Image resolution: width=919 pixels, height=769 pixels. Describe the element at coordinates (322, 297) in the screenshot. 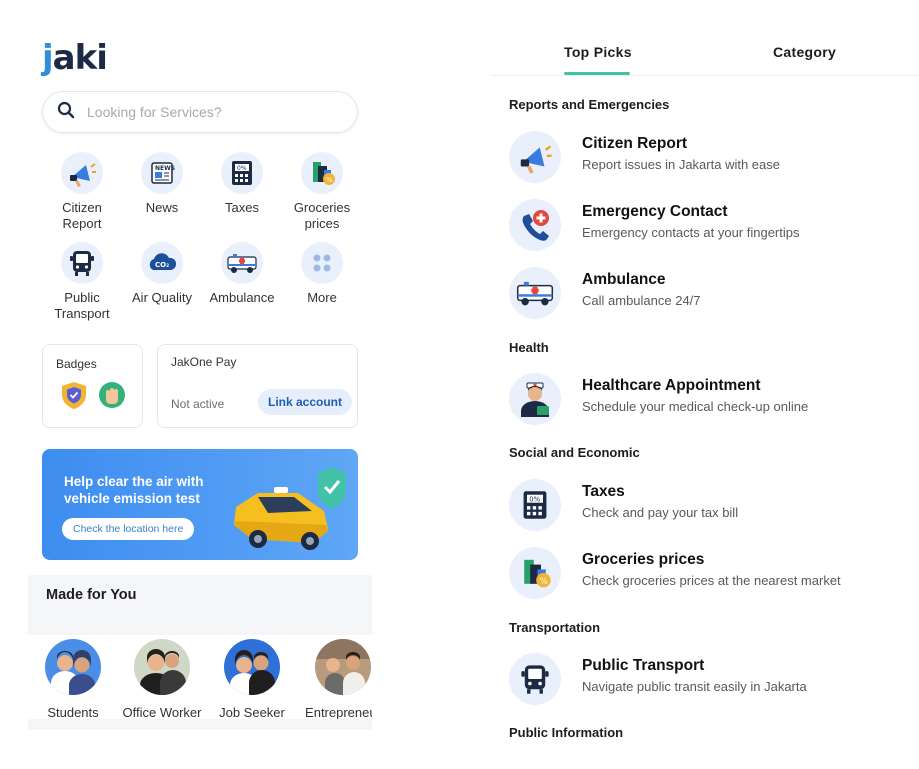

I see `service-label: More` at that location.